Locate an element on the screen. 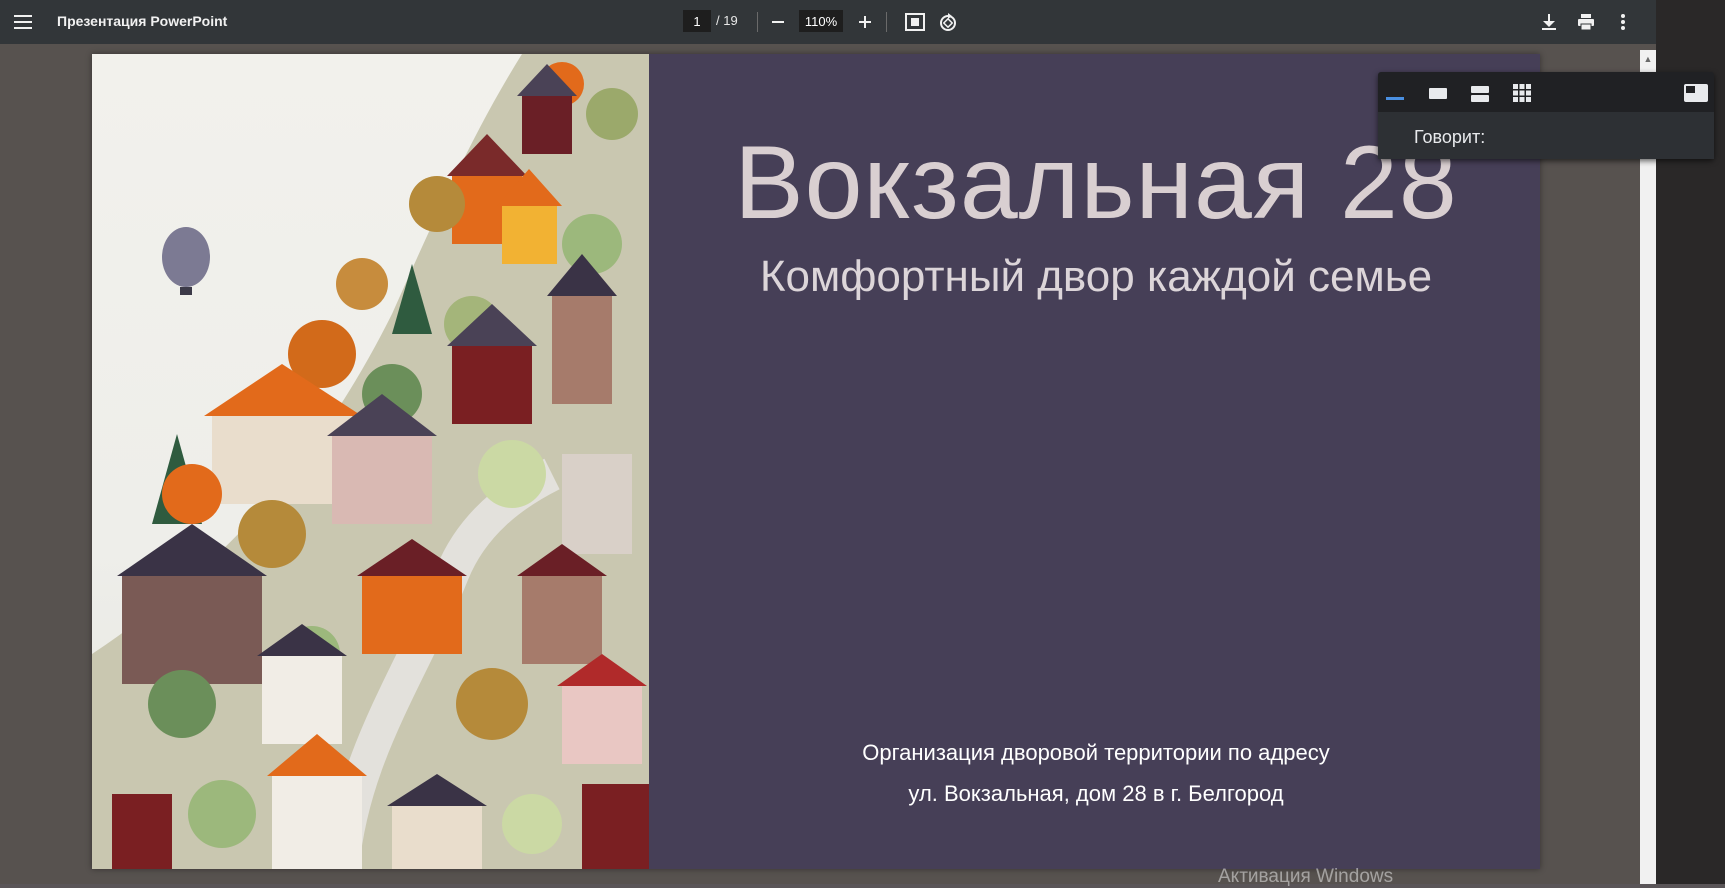 Image resolution: width=1725 pixels, height=888 pixels. scrollbar is located at coordinates (1648, 467).